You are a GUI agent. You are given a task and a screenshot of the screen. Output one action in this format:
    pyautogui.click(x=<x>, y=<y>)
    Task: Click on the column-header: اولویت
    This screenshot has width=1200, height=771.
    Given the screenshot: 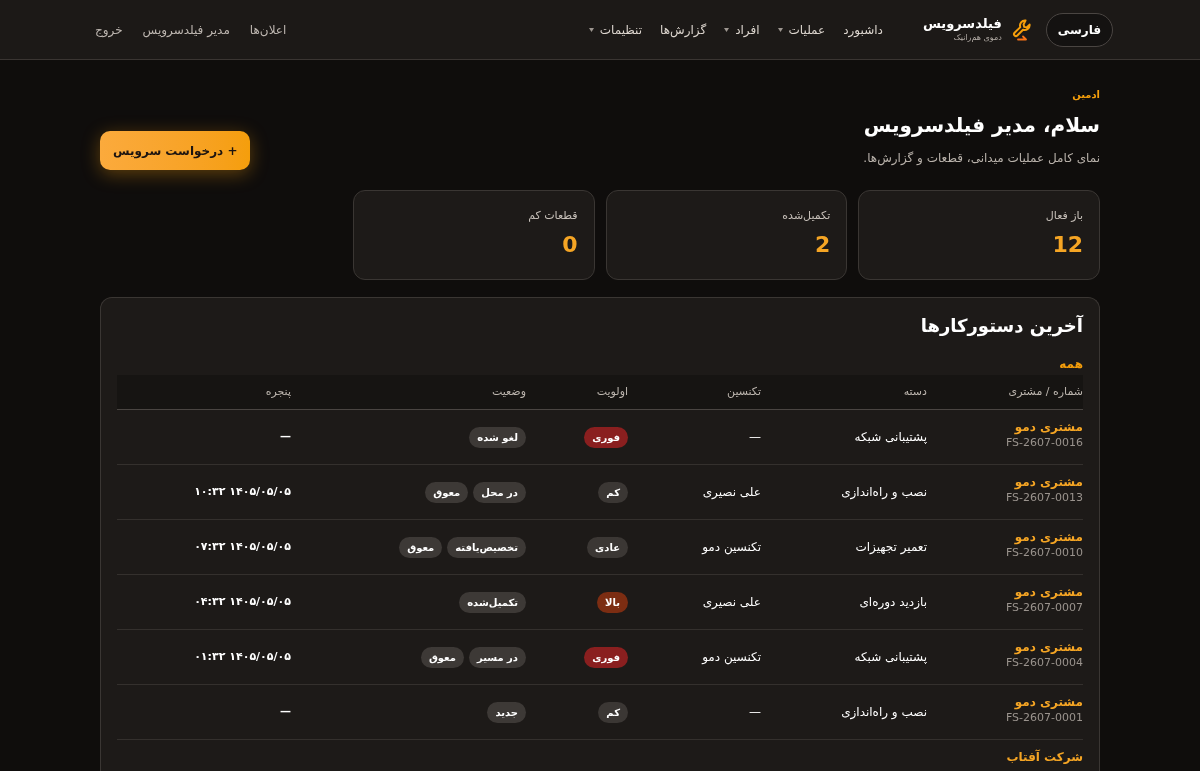 What is the action you would take?
    pyautogui.click(x=611, y=391)
    